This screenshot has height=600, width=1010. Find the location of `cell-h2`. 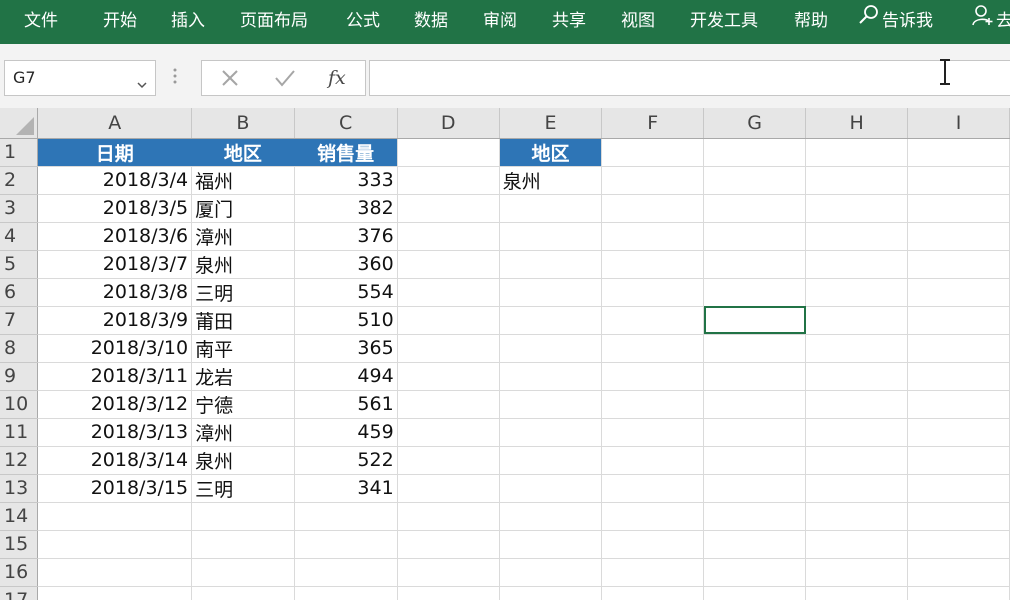

cell-h2 is located at coordinates (857, 180).